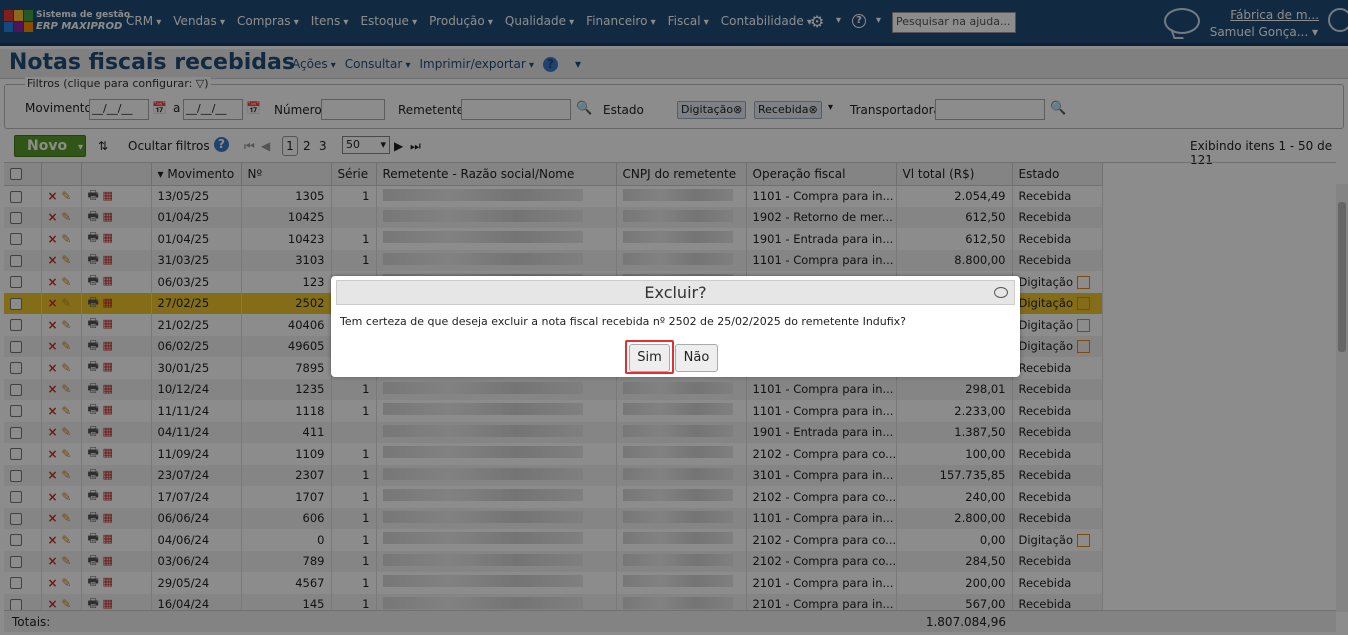  What do you see at coordinates (696, 358) in the screenshot?
I see `nao-button: Não` at bounding box center [696, 358].